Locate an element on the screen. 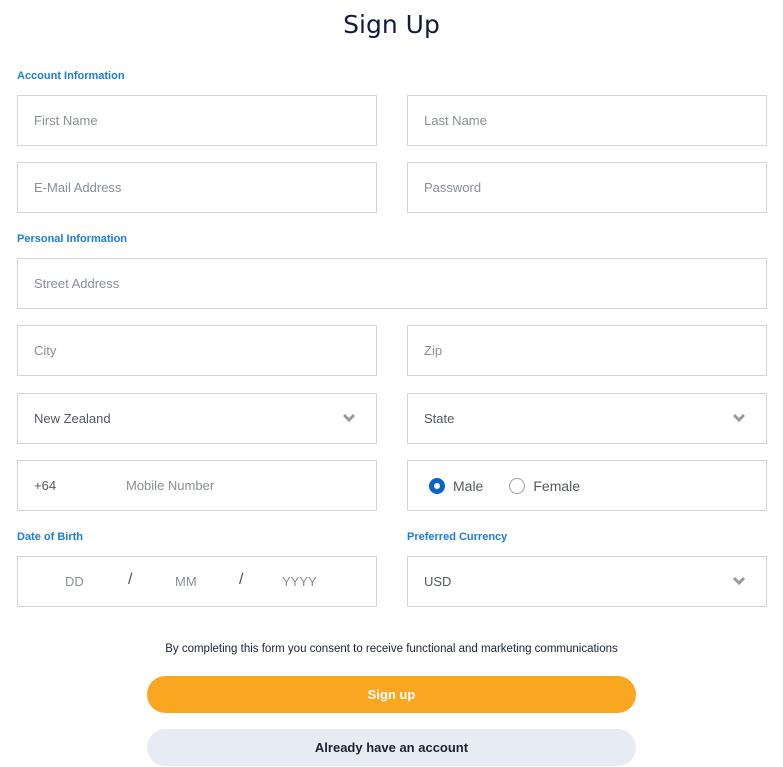 Image resolution: width=783 pixels, height=767 pixels. female-label: Female is located at coordinates (557, 485).